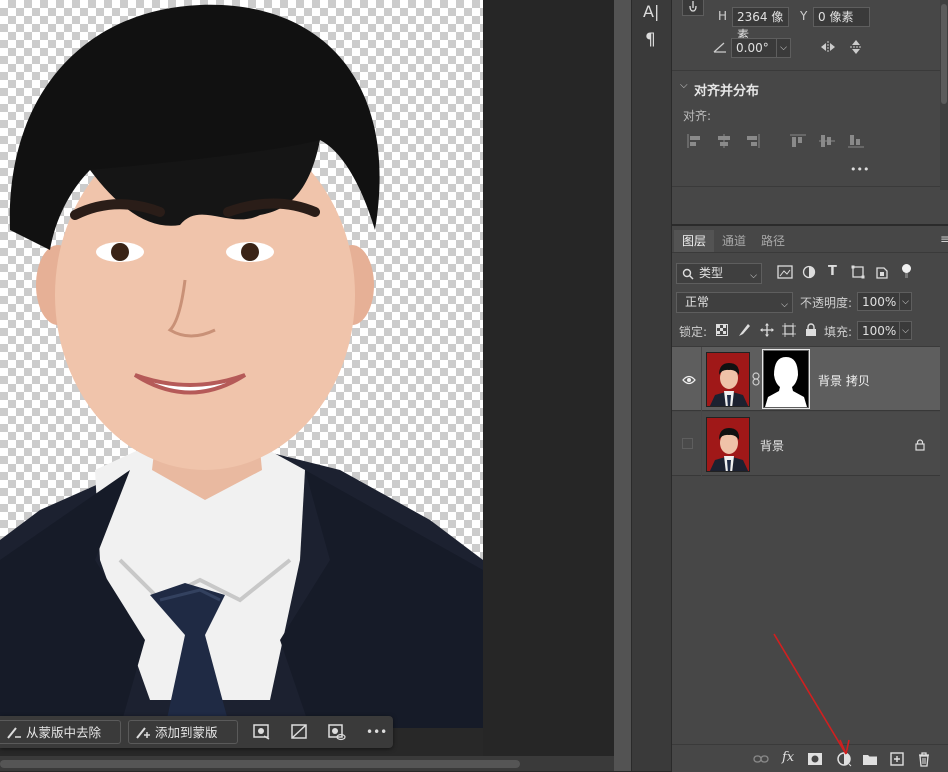  I want to click on lock-icon, so click(920, 445).